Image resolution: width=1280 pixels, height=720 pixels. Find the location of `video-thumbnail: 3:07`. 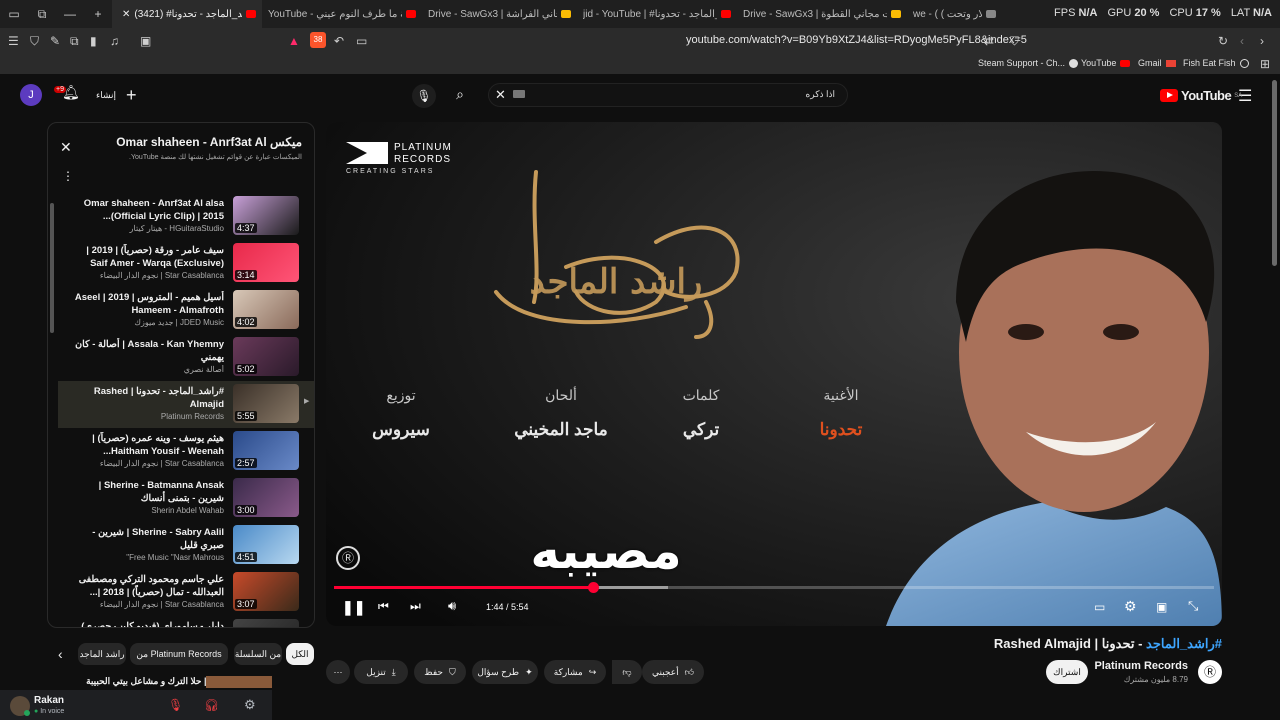

video-thumbnail: 3:07 is located at coordinates (266, 591).